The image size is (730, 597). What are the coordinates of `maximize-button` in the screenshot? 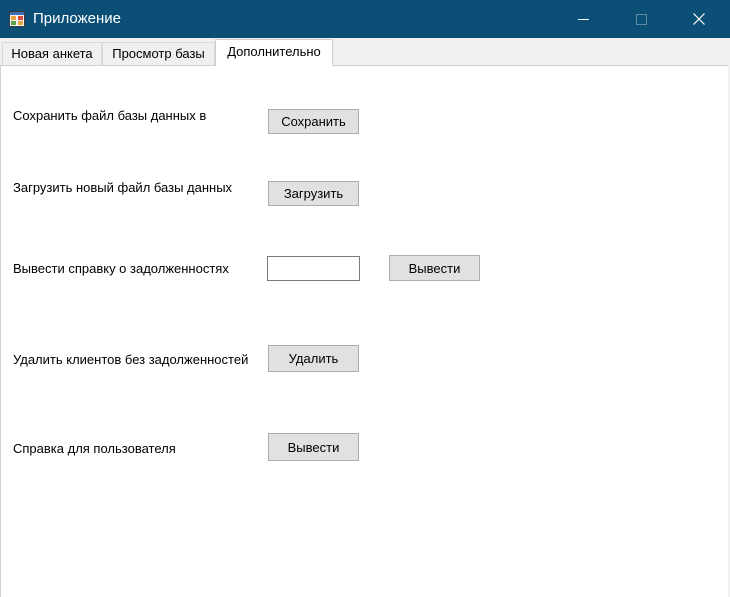 It's located at (641, 19).